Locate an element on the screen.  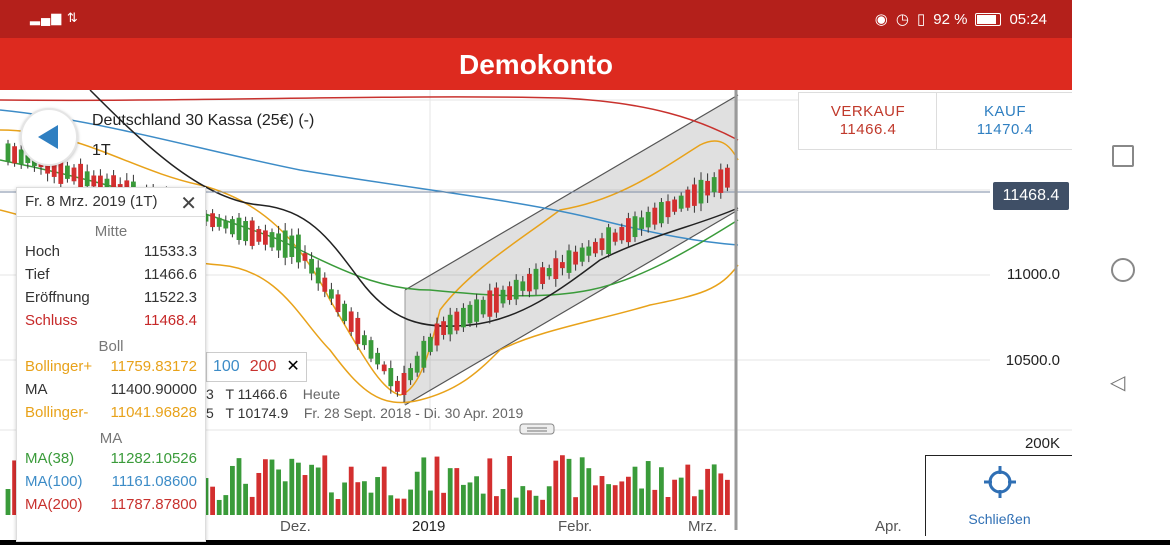
buy-button: KAUF 11470.4 is located at coordinates (1005, 121).